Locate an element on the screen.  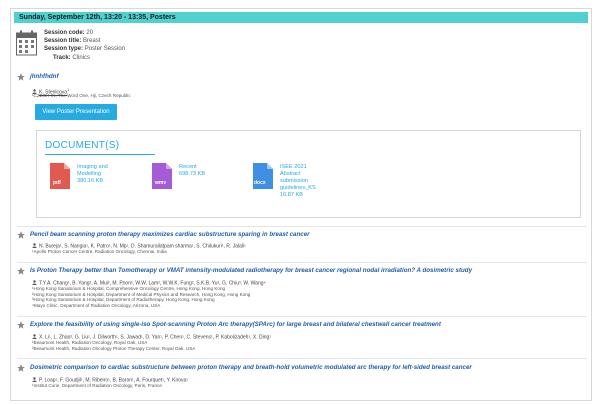
document-name: Recent 698.73 KB is located at coordinates (192, 171).